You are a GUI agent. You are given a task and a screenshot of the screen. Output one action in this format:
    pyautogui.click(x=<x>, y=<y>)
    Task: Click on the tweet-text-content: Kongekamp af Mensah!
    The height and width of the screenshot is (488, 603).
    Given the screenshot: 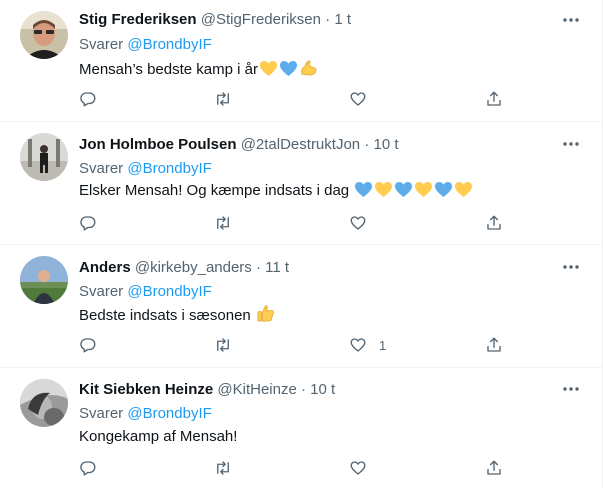 What is the action you would take?
    pyautogui.click(x=158, y=436)
    